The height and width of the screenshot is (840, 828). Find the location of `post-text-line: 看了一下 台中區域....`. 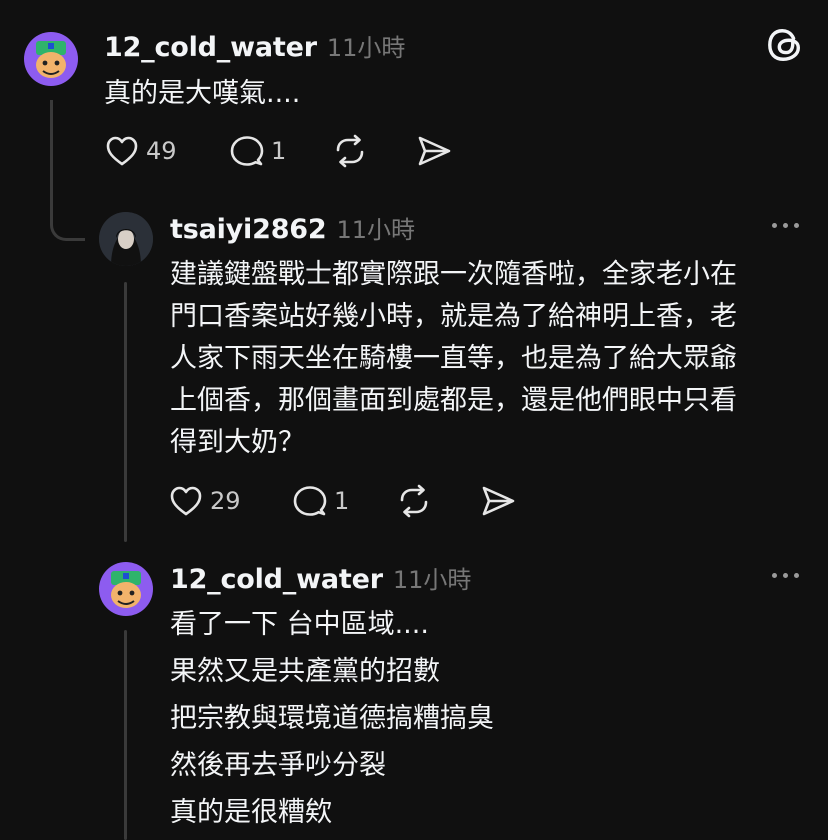

post-text-line: 看了一下 台中區域.... is located at coordinates (299, 624).